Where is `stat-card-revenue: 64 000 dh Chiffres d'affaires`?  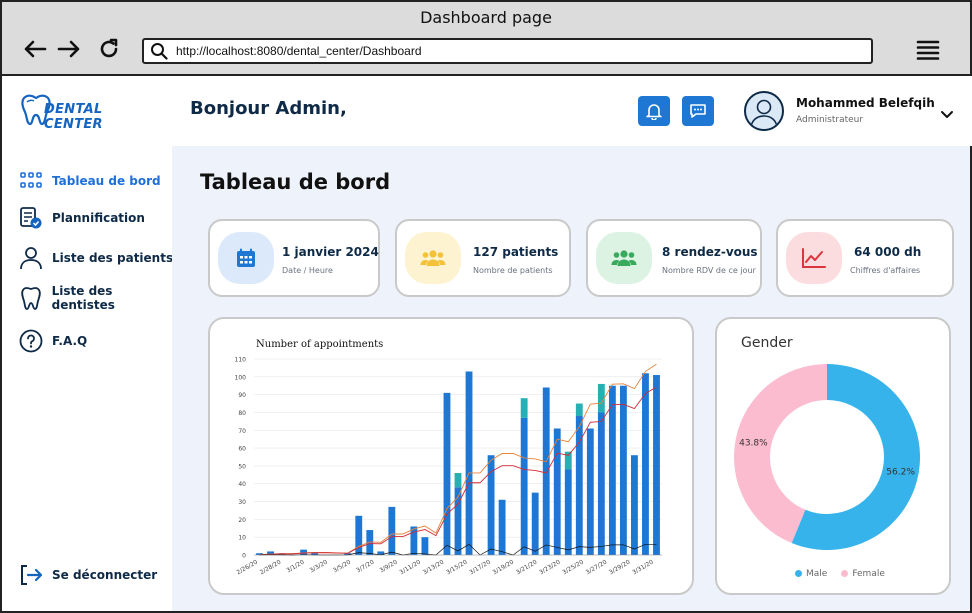 stat-card-revenue: 64 000 dh Chiffres d'affaires is located at coordinates (865, 258).